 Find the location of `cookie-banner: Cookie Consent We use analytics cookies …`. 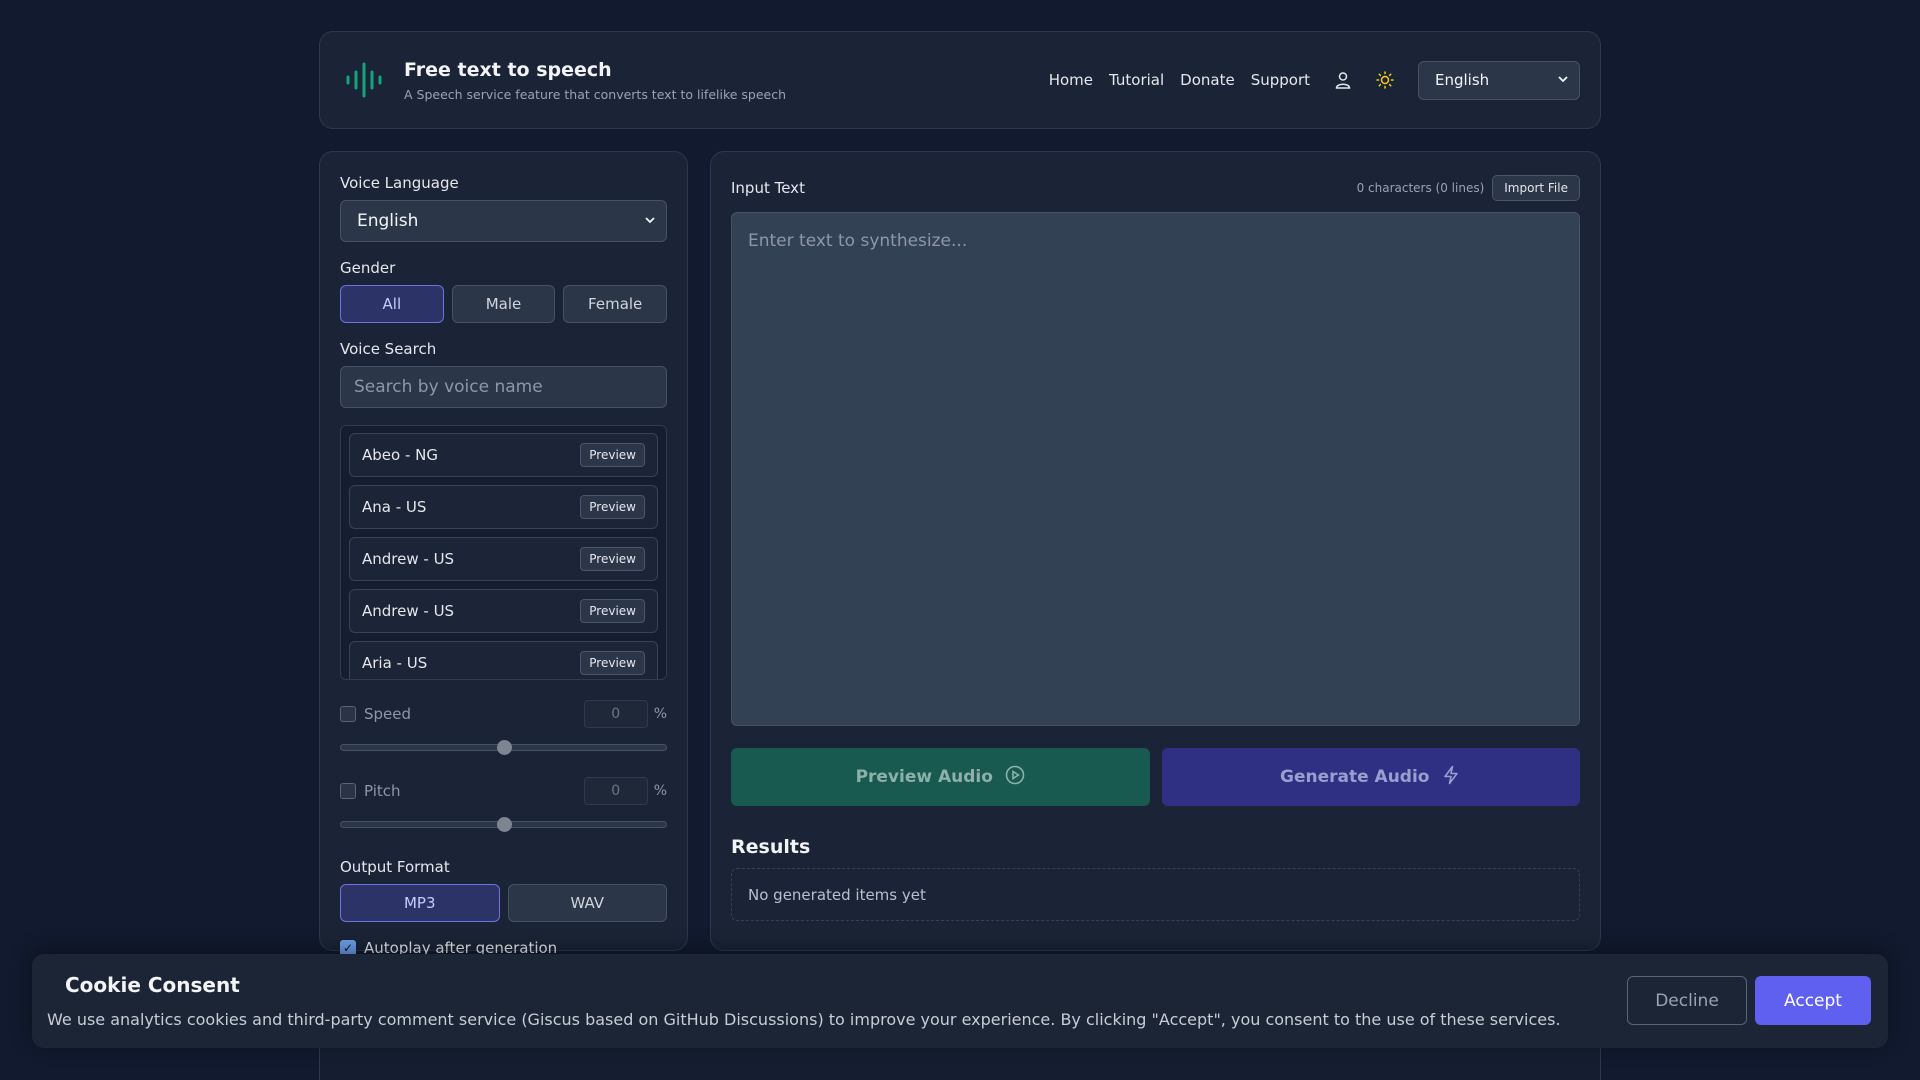

cookie-banner: Cookie Consent We use analytics cookies … is located at coordinates (960, 1001).